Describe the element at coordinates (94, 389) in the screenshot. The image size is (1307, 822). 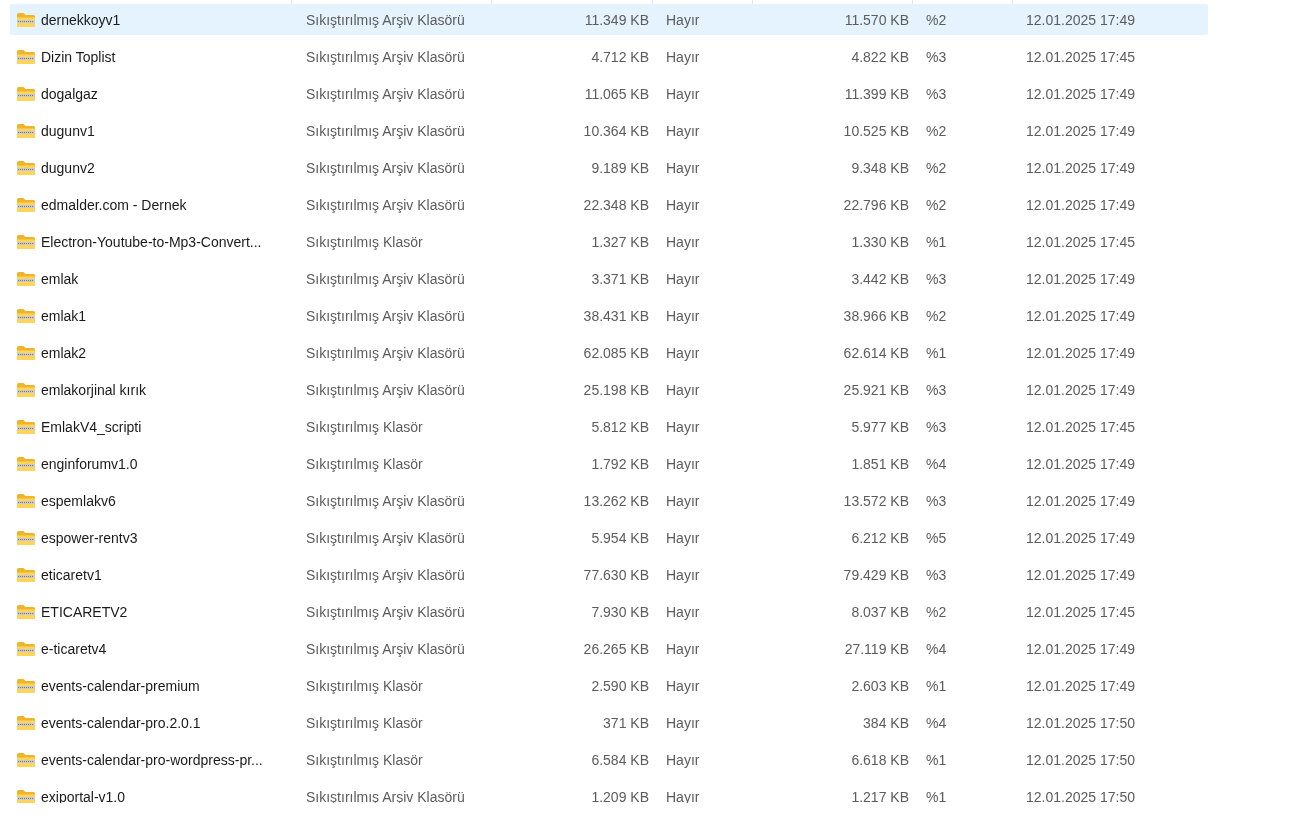
I see `file-name: emlakorjinal kırık` at that location.